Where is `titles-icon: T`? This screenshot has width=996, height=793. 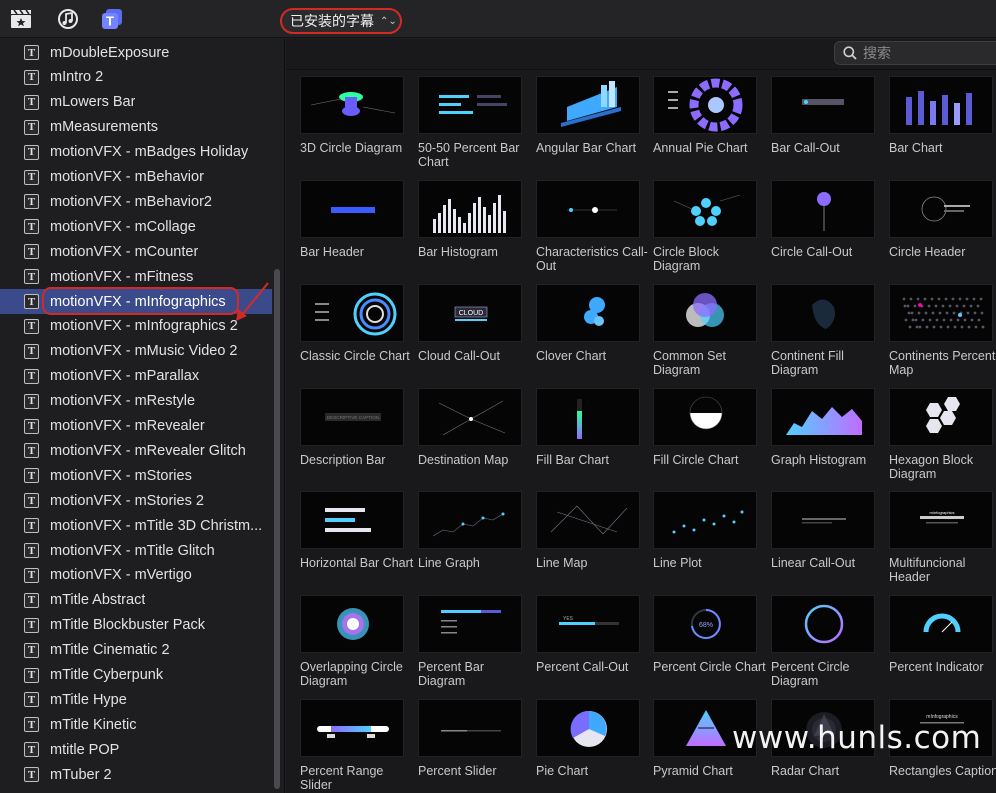
titles-icon: T is located at coordinates (112, 19).